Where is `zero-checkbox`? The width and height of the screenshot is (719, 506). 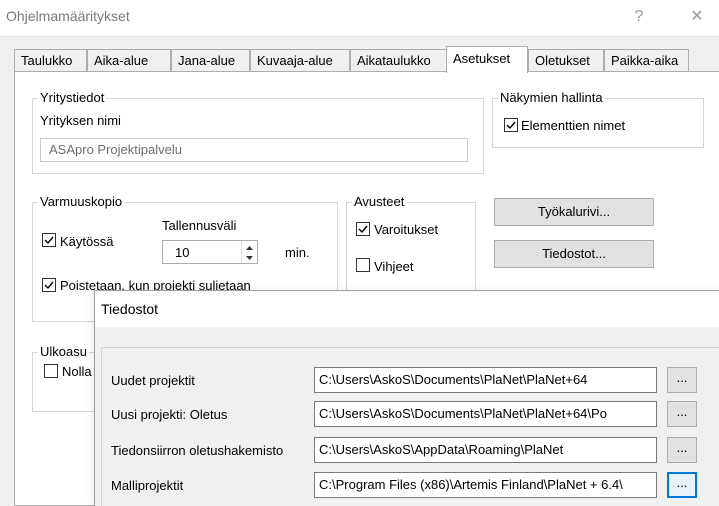 zero-checkbox is located at coordinates (51, 371).